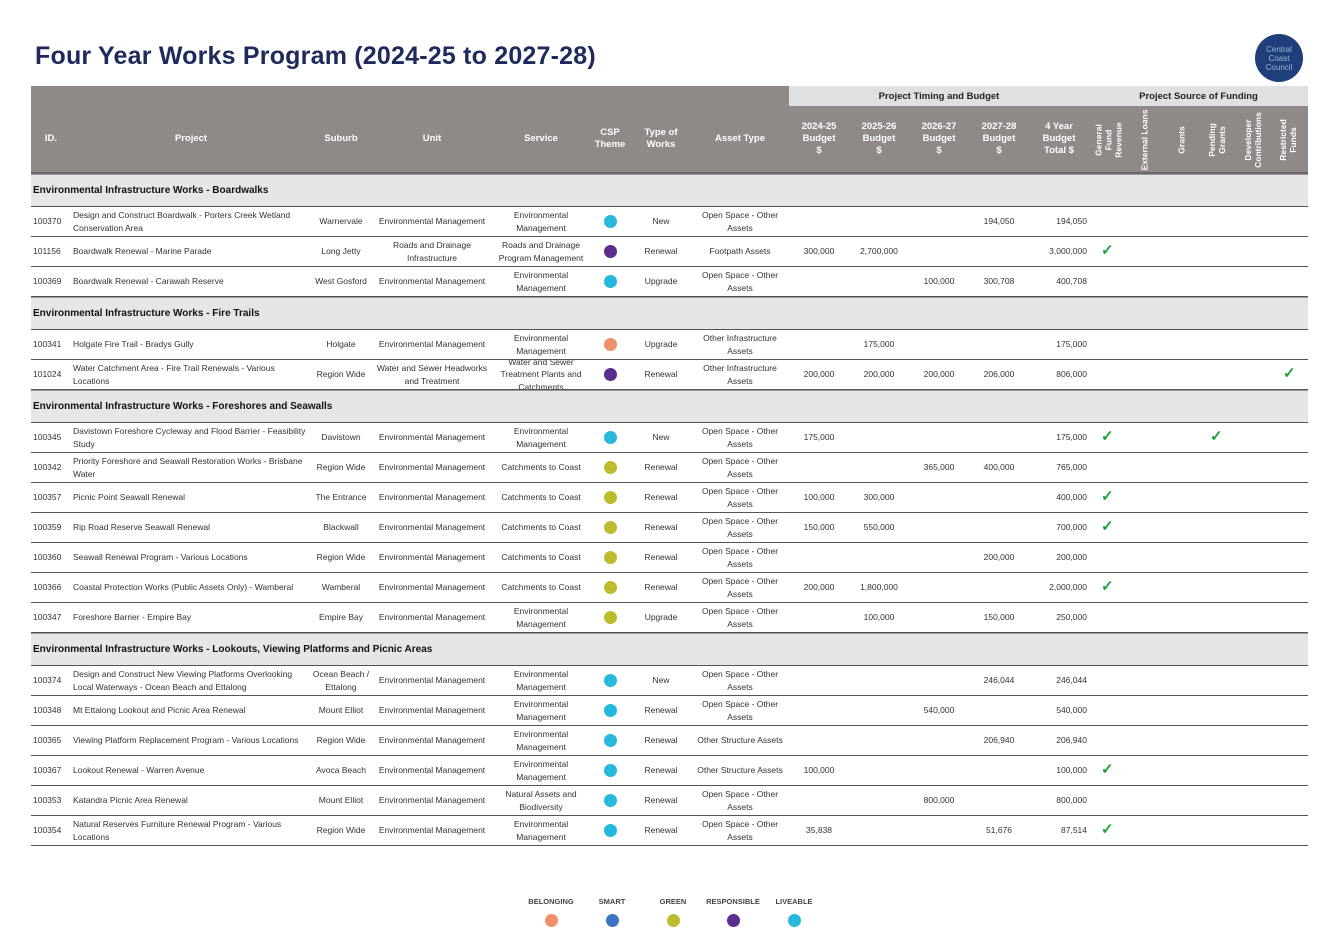  Describe the element at coordinates (142, 527) in the screenshot. I see `cell-project: Rip Road Reserve Seawall Renewal` at that location.